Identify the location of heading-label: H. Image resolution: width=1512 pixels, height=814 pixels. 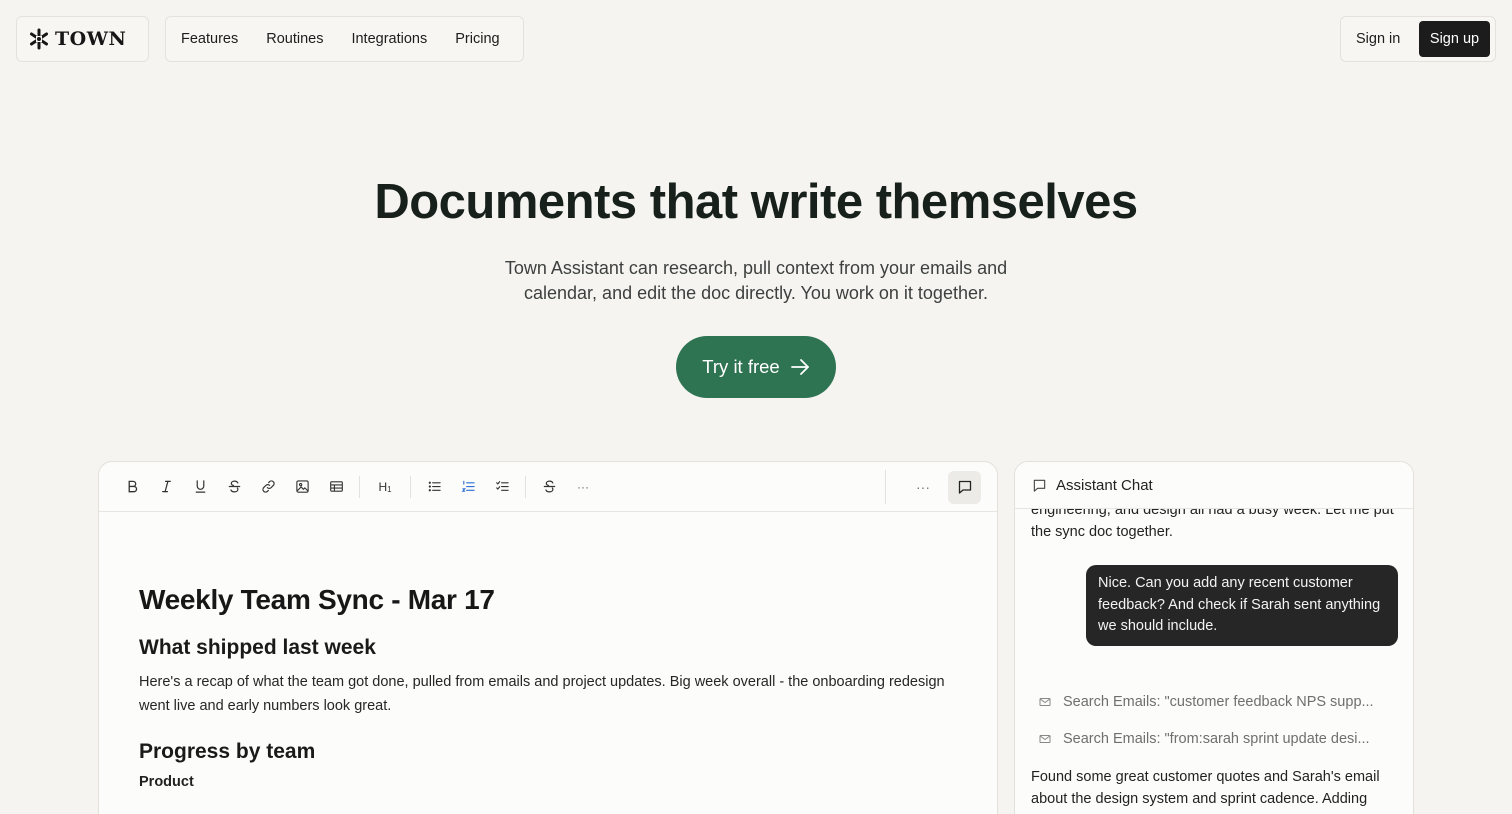
(383, 486).